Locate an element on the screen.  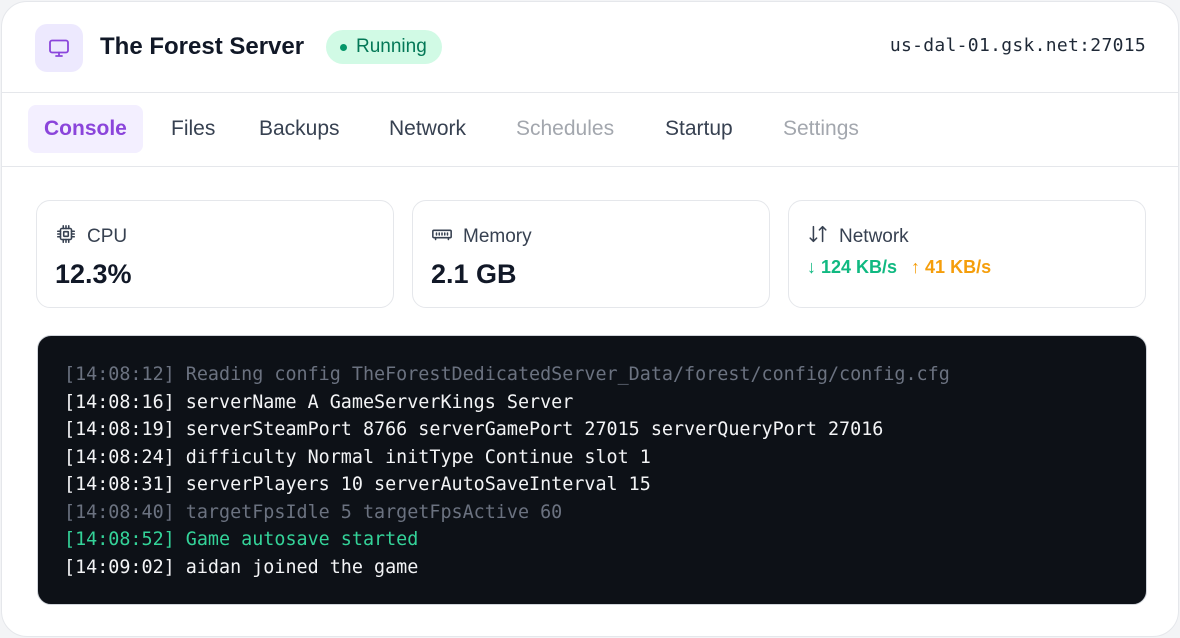
cpu-value: 12.3% is located at coordinates (93, 274).